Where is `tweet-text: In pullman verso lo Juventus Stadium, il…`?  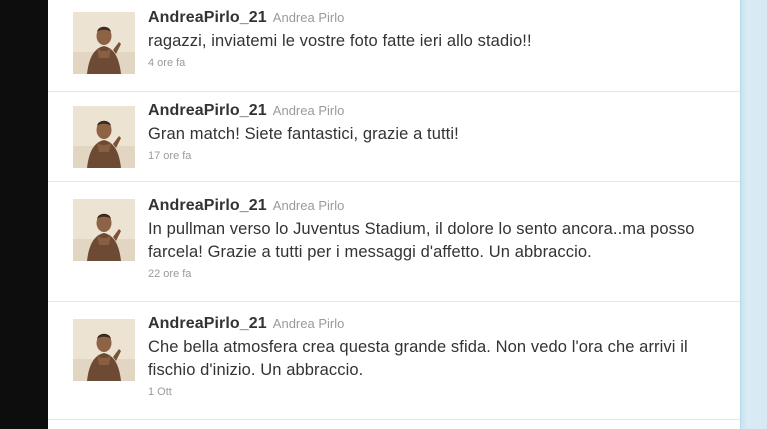
tweet-text: In pullman verso lo Juventus Stadium, il… is located at coordinates (421, 240).